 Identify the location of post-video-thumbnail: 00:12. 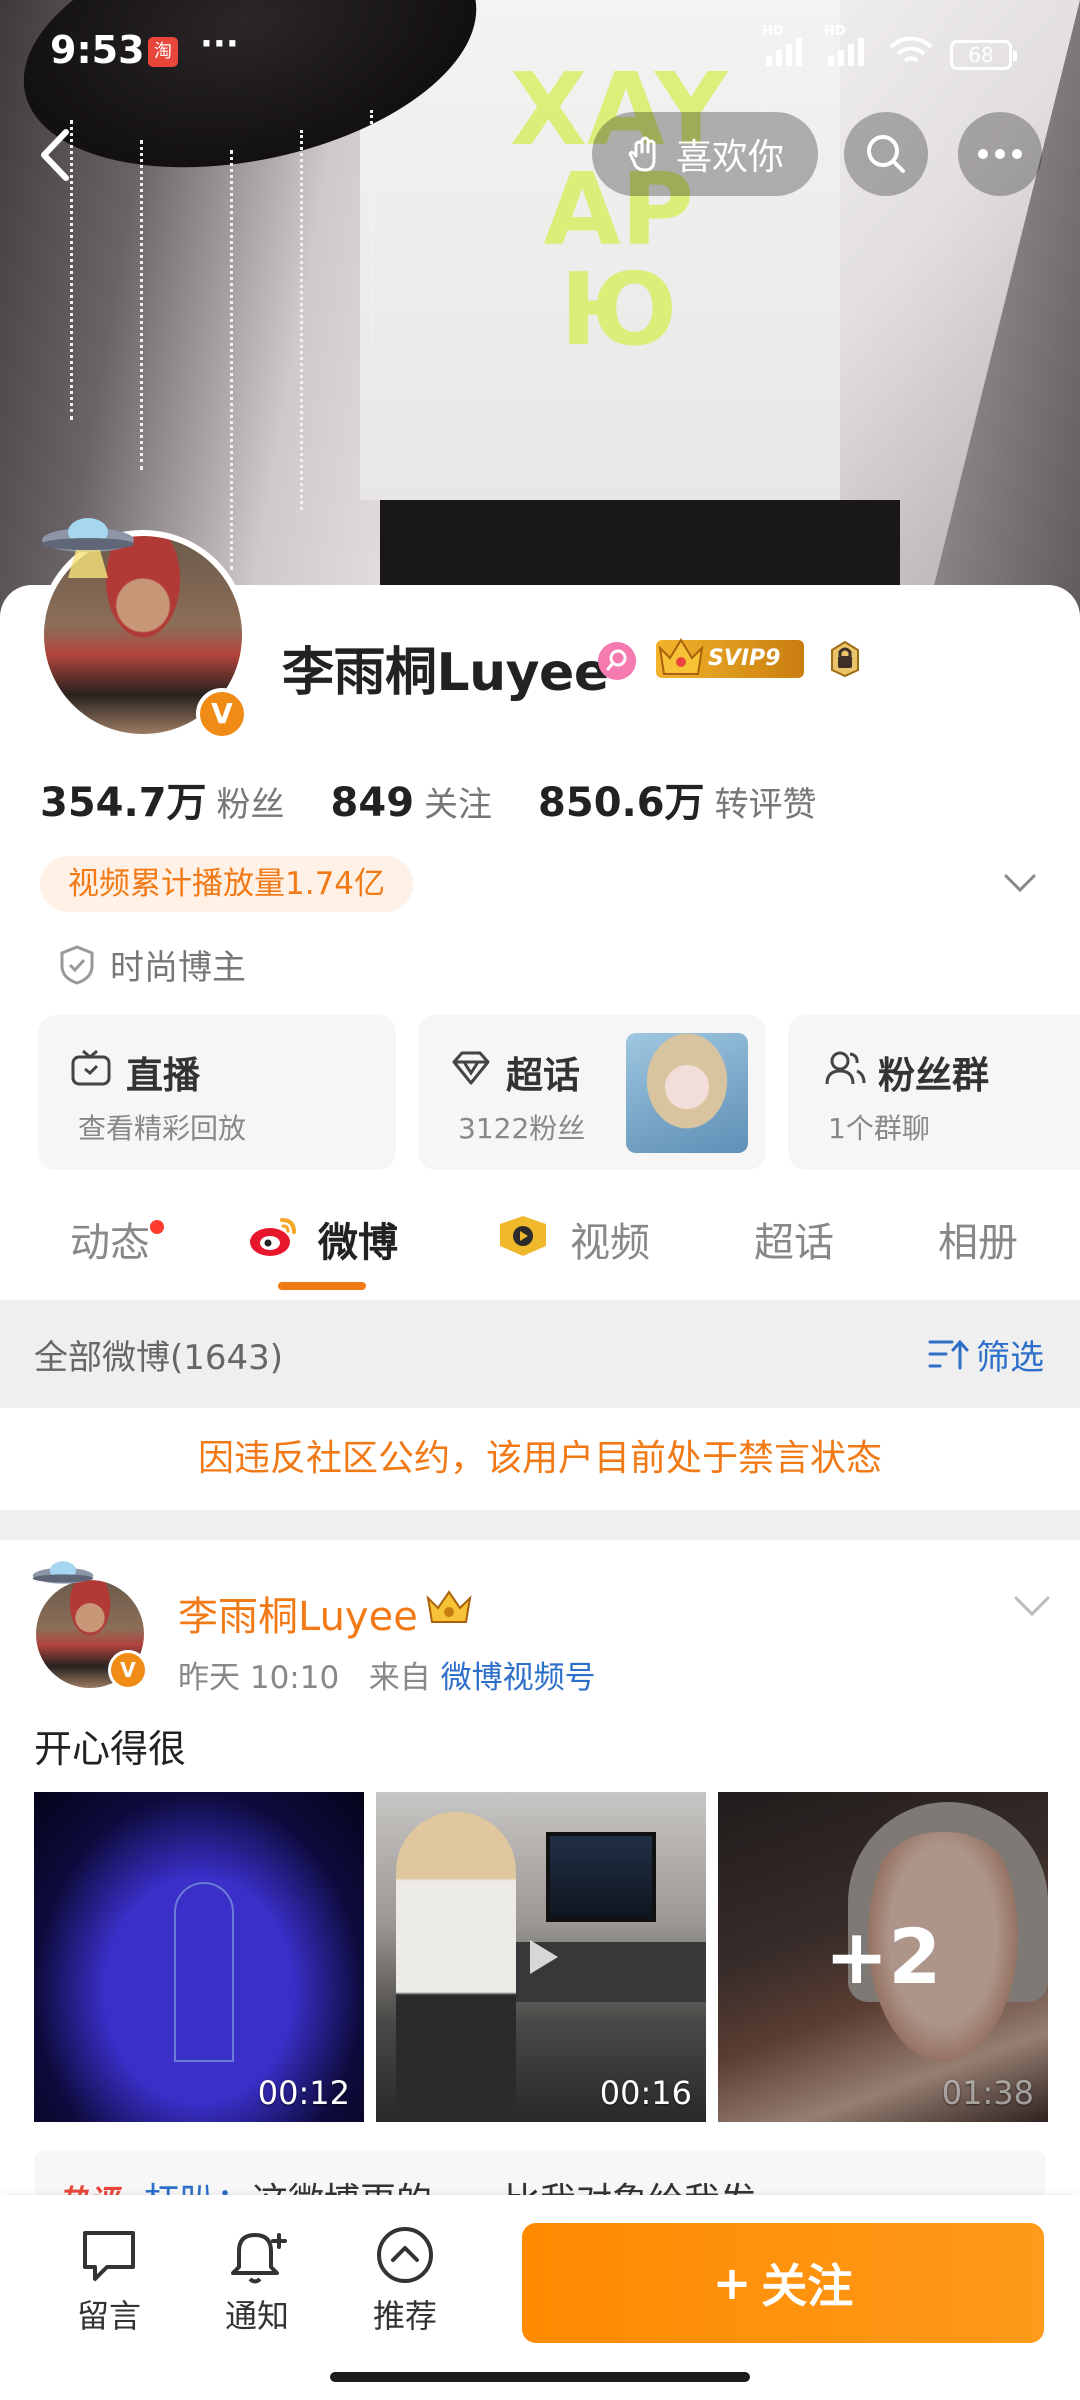
(199, 1957).